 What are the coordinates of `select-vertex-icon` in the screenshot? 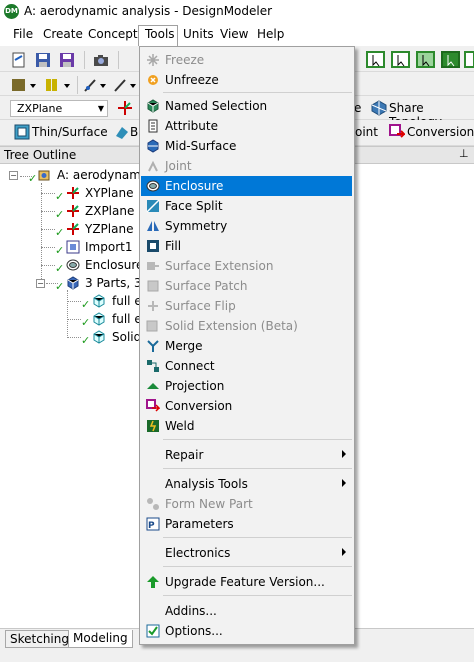 It's located at (376, 60).